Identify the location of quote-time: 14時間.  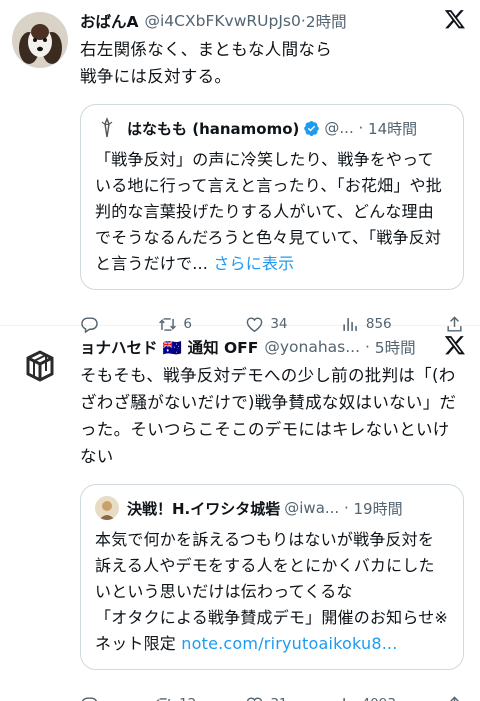
(393, 128).